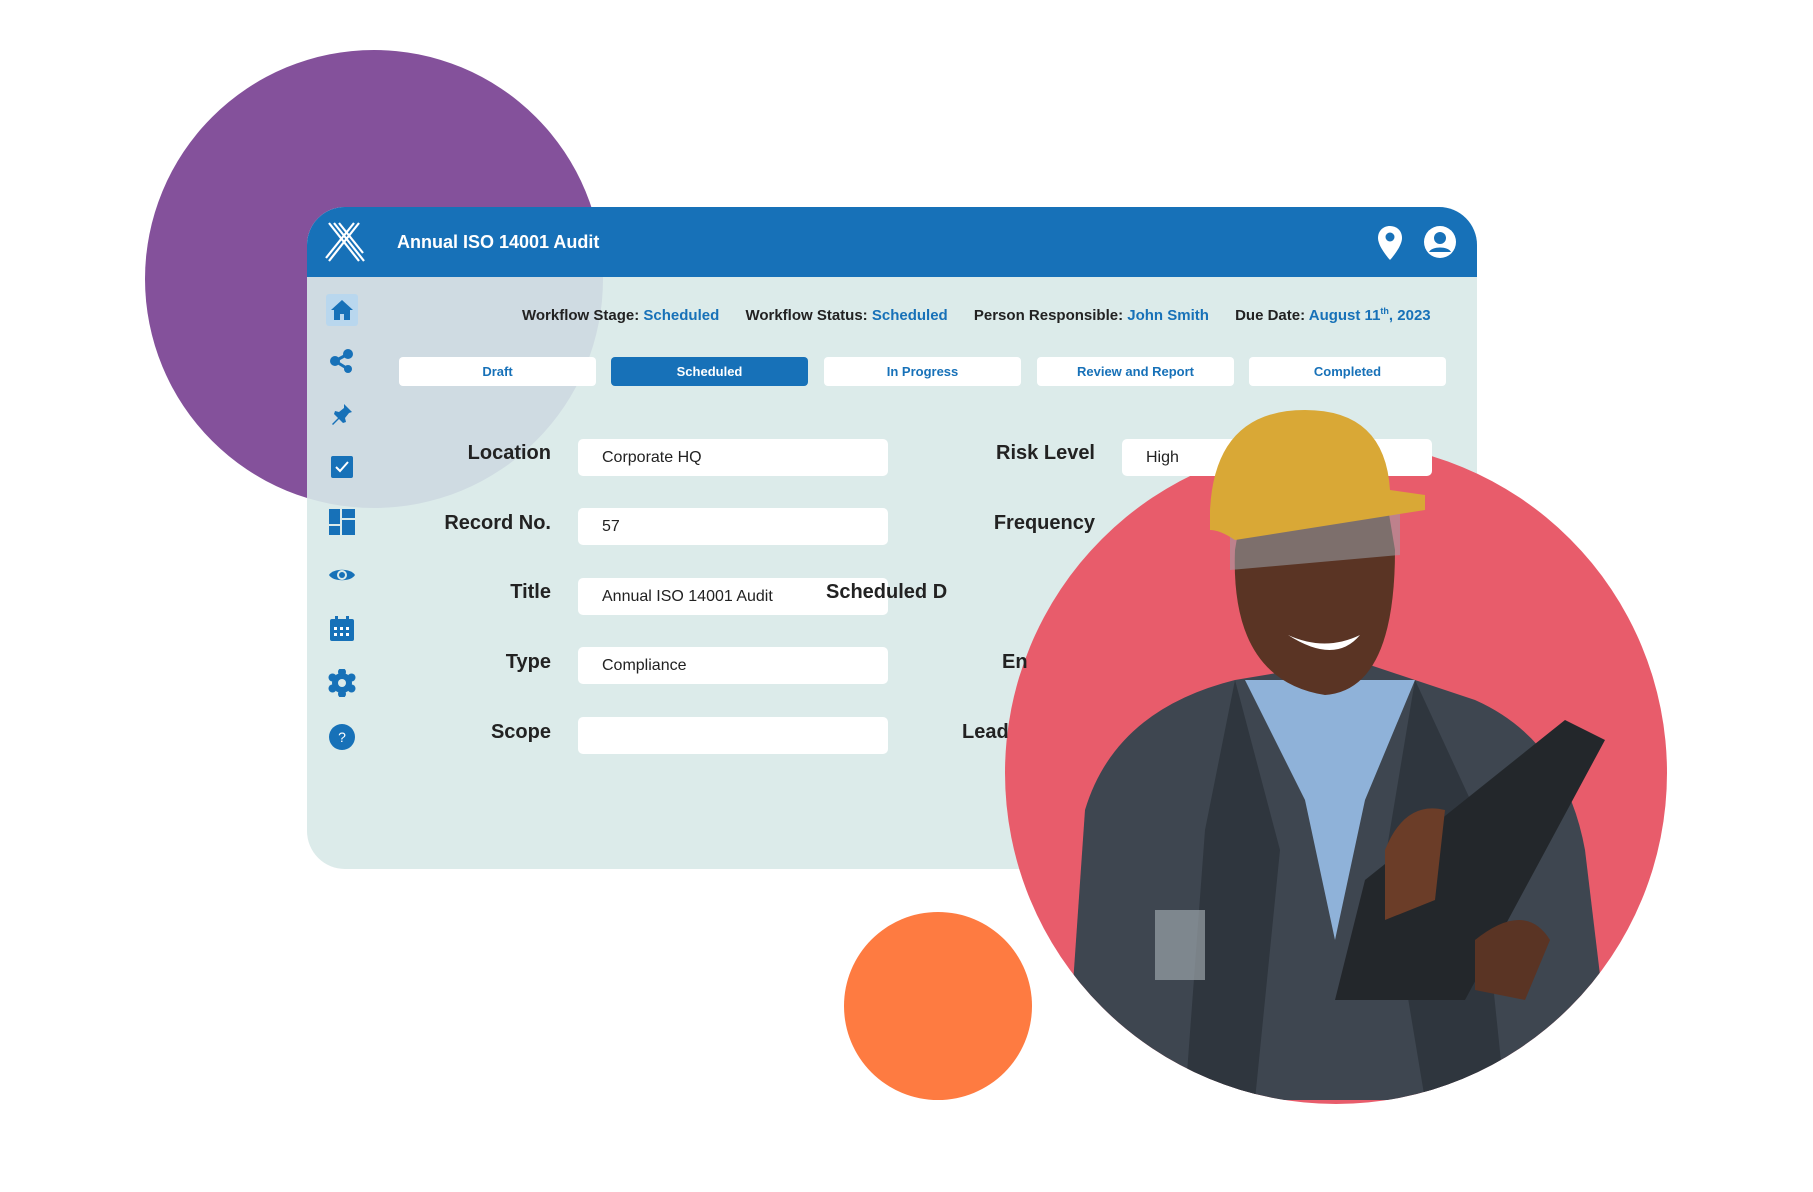 The height and width of the screenshot is (1192, 1813). What do you see at coordinates (733, 457) in the screenshot?
I see `location-field: Corporate HQ` at bounding box center [733, 457].